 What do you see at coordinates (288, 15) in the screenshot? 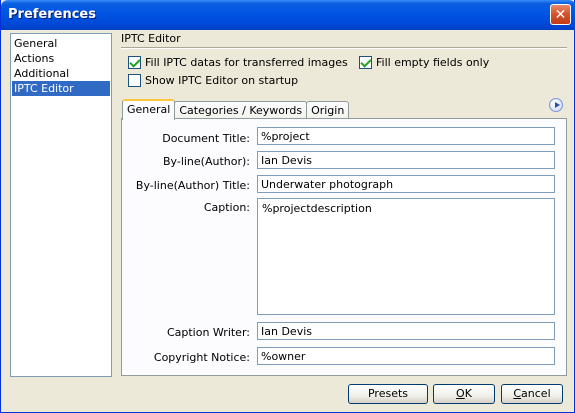
I see `title-bar: Preferences ✕` at bounding box center [288, 15].